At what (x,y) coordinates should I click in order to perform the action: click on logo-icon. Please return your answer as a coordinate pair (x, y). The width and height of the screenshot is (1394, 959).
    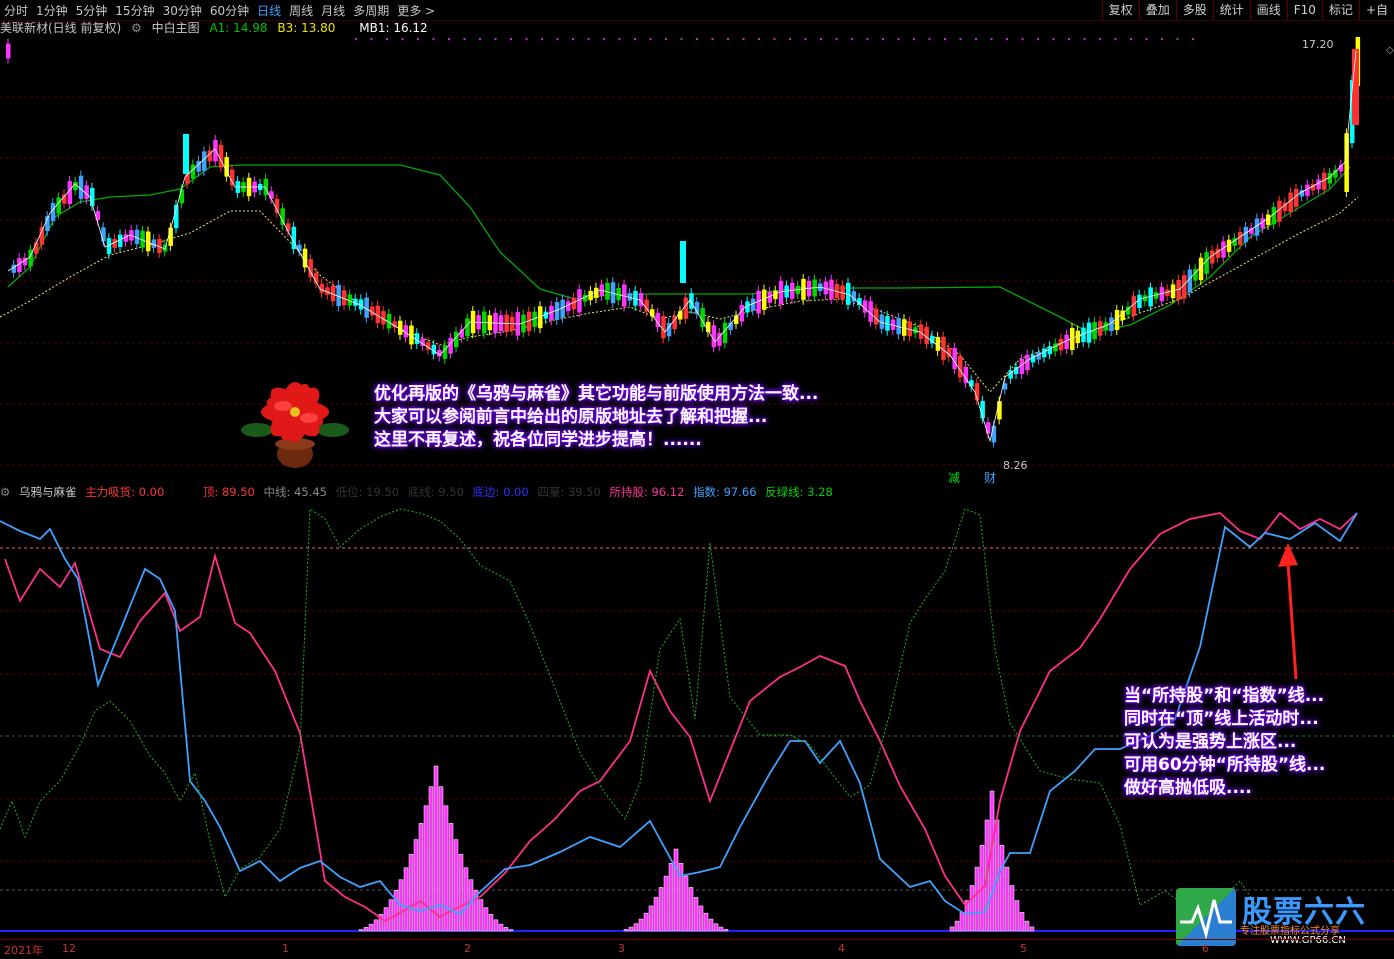
    Looking at the image, I should click on (1206, 917).